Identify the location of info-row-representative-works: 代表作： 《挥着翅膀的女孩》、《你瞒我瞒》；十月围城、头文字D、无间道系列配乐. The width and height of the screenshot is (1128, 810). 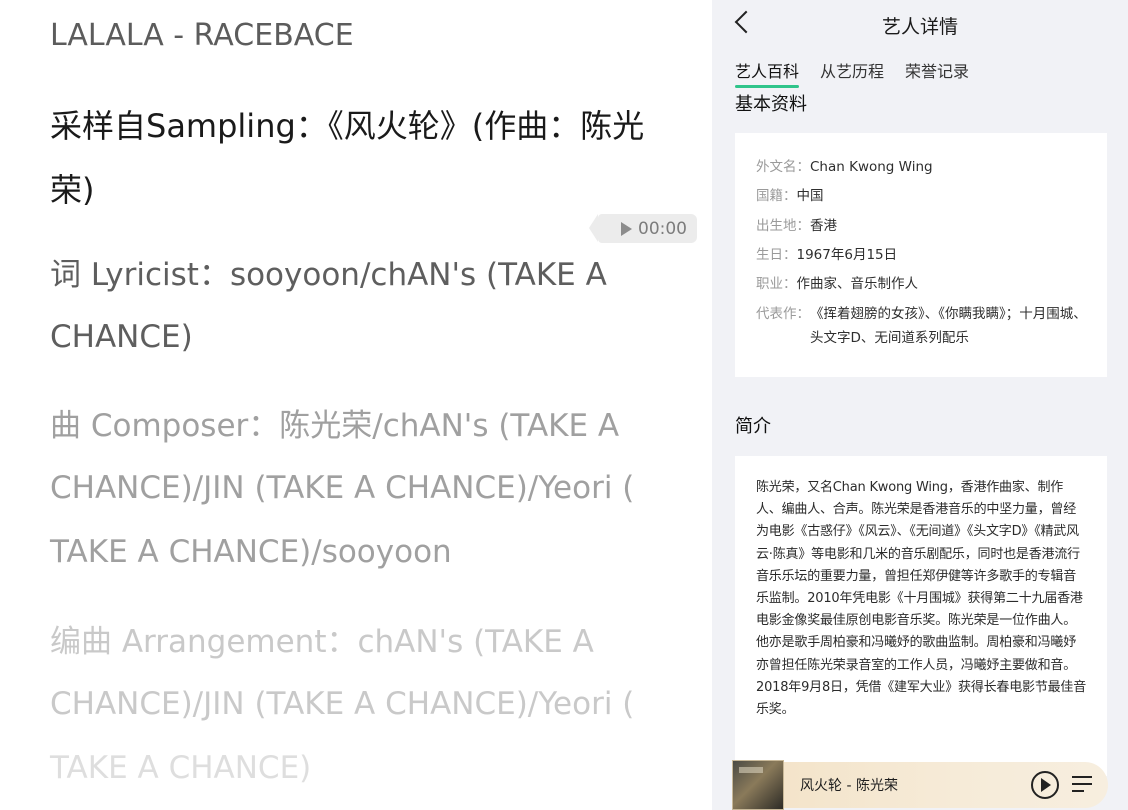
(922, 326).